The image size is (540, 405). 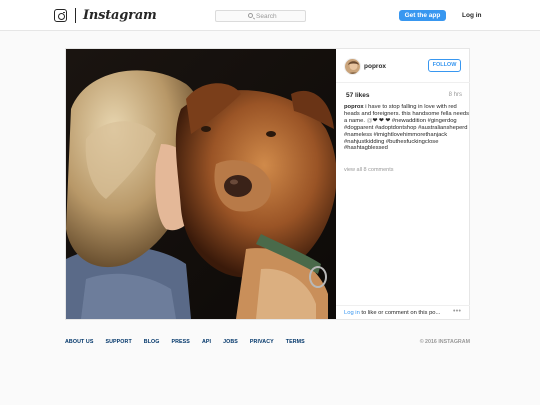 I want to click on search-icon, so click(x=250, y=15).